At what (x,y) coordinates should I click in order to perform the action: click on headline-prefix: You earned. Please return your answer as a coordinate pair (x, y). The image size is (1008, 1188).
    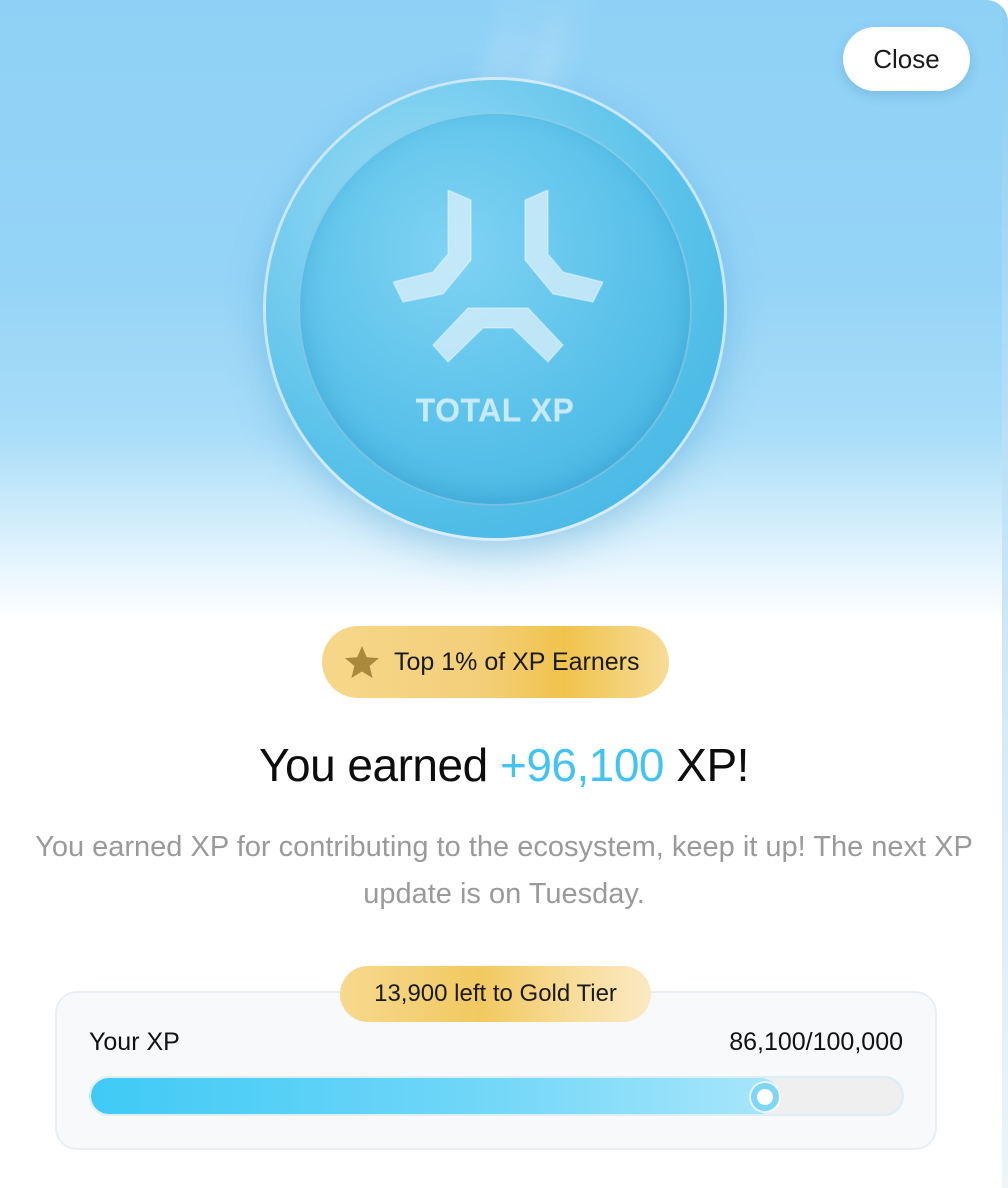
    Looking at the image, I should click on (379, 765).